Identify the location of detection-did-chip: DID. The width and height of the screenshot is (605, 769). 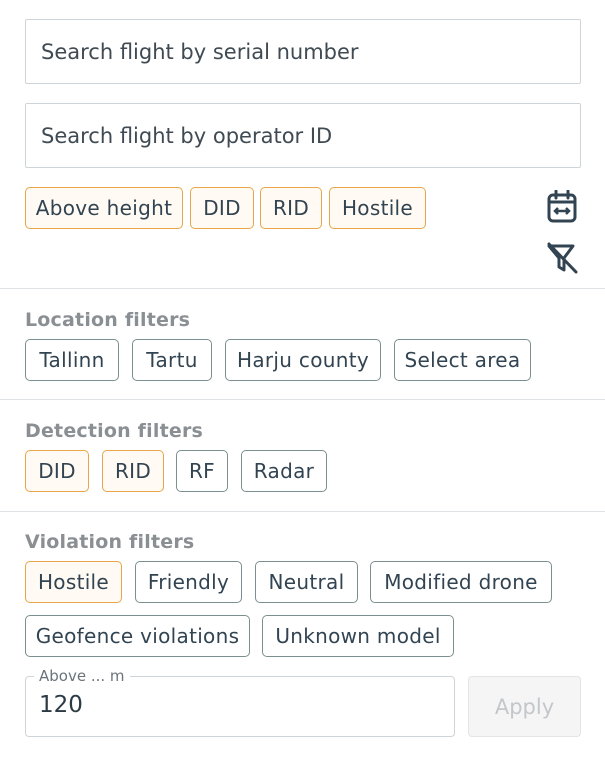
(57, 471).